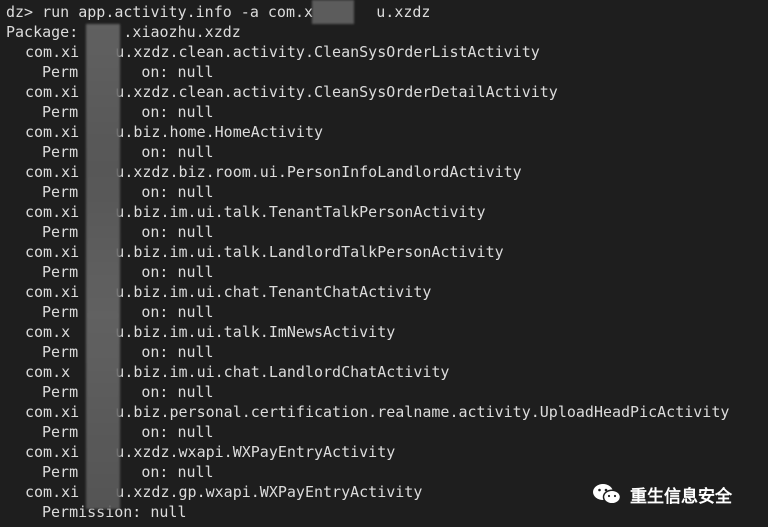  Describe the element at coordinates (210, 332) in the screenshot. I see `activity-line: com.x u.biz.im.ui.talk.ImNewsActivity` at that location.